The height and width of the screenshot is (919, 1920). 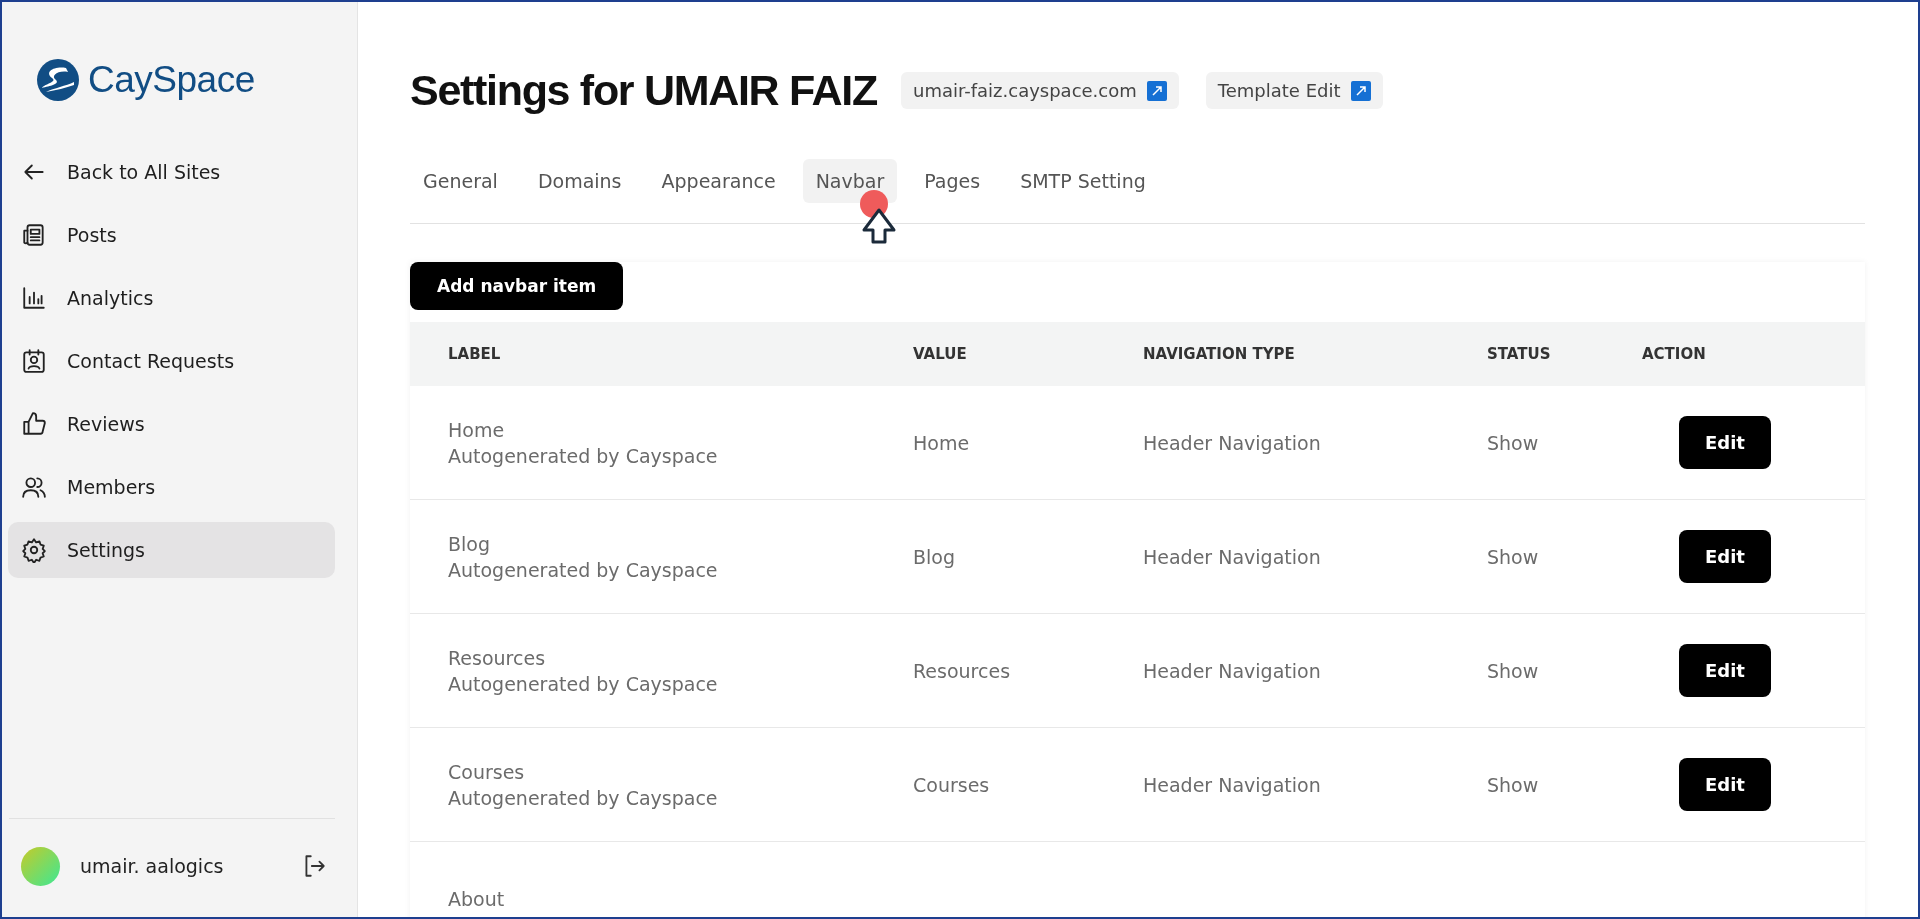 What do you see at coordinates (40, 866) in the screenshot?
I see `avatar` at bounding box center [40, 866].